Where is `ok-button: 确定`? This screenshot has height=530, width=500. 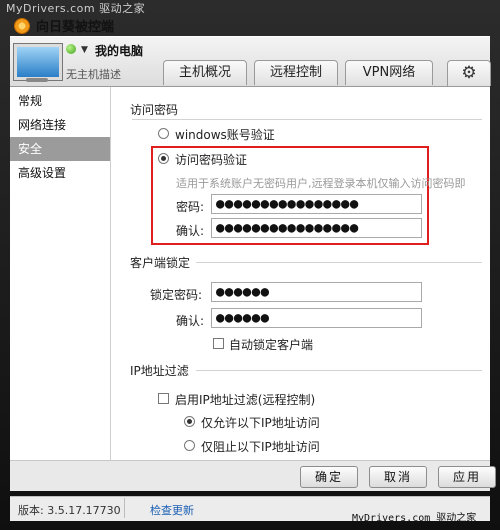
ok-button: 确定 is located at coordinates (329, 477).